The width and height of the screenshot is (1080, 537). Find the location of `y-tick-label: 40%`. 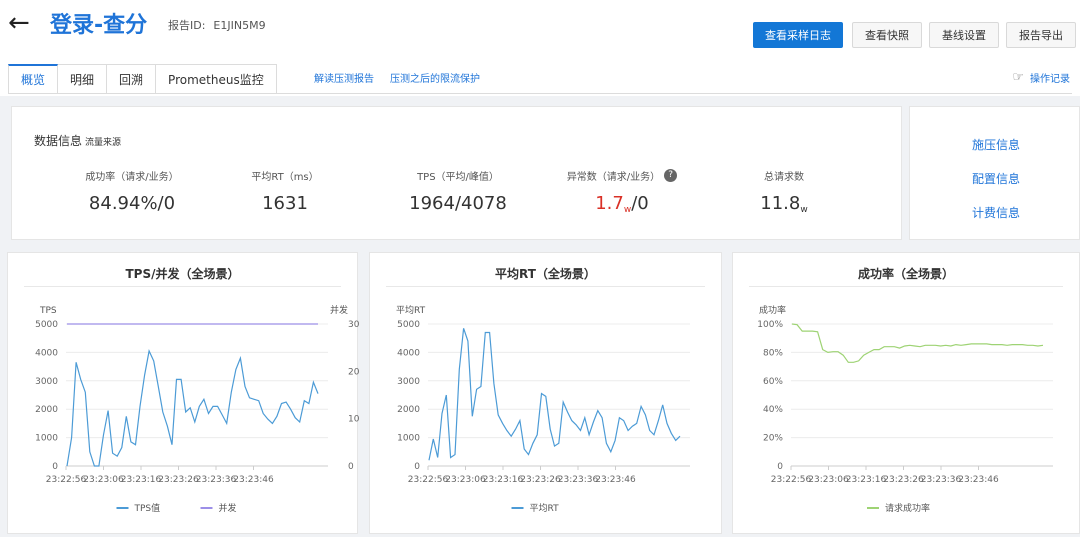

y-tick-label: 40% is located at coordinates (773, 410).